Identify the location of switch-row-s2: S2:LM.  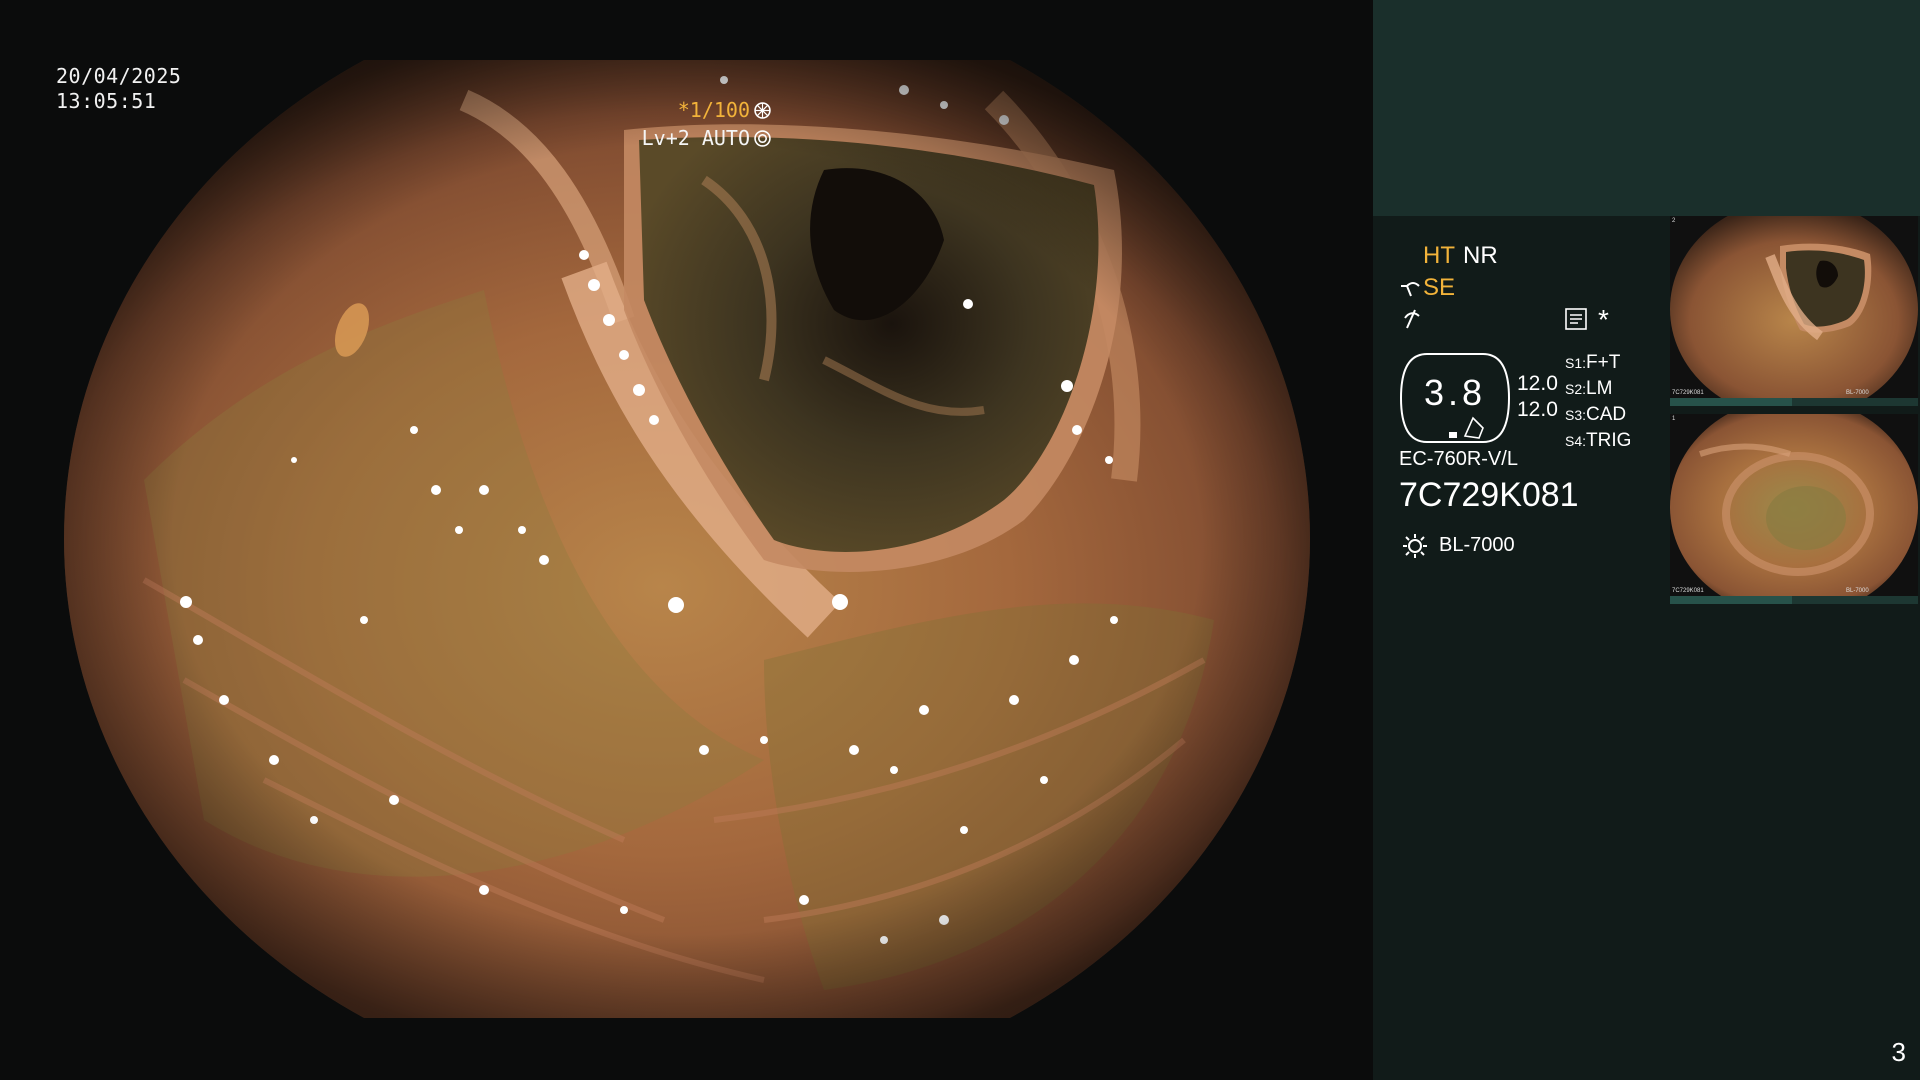
(1598, 389).